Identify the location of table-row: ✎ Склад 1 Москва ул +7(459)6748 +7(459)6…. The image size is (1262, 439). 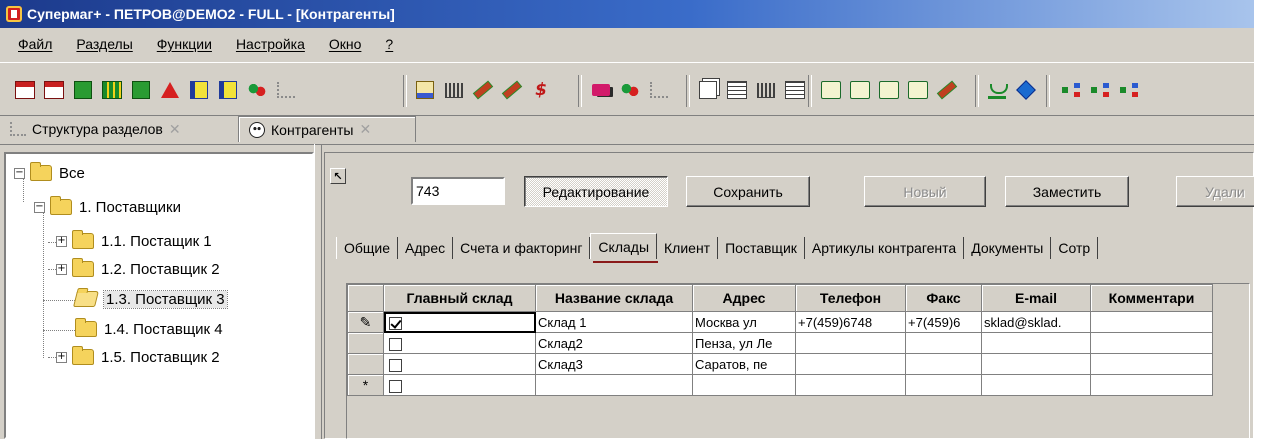
(780, 322).